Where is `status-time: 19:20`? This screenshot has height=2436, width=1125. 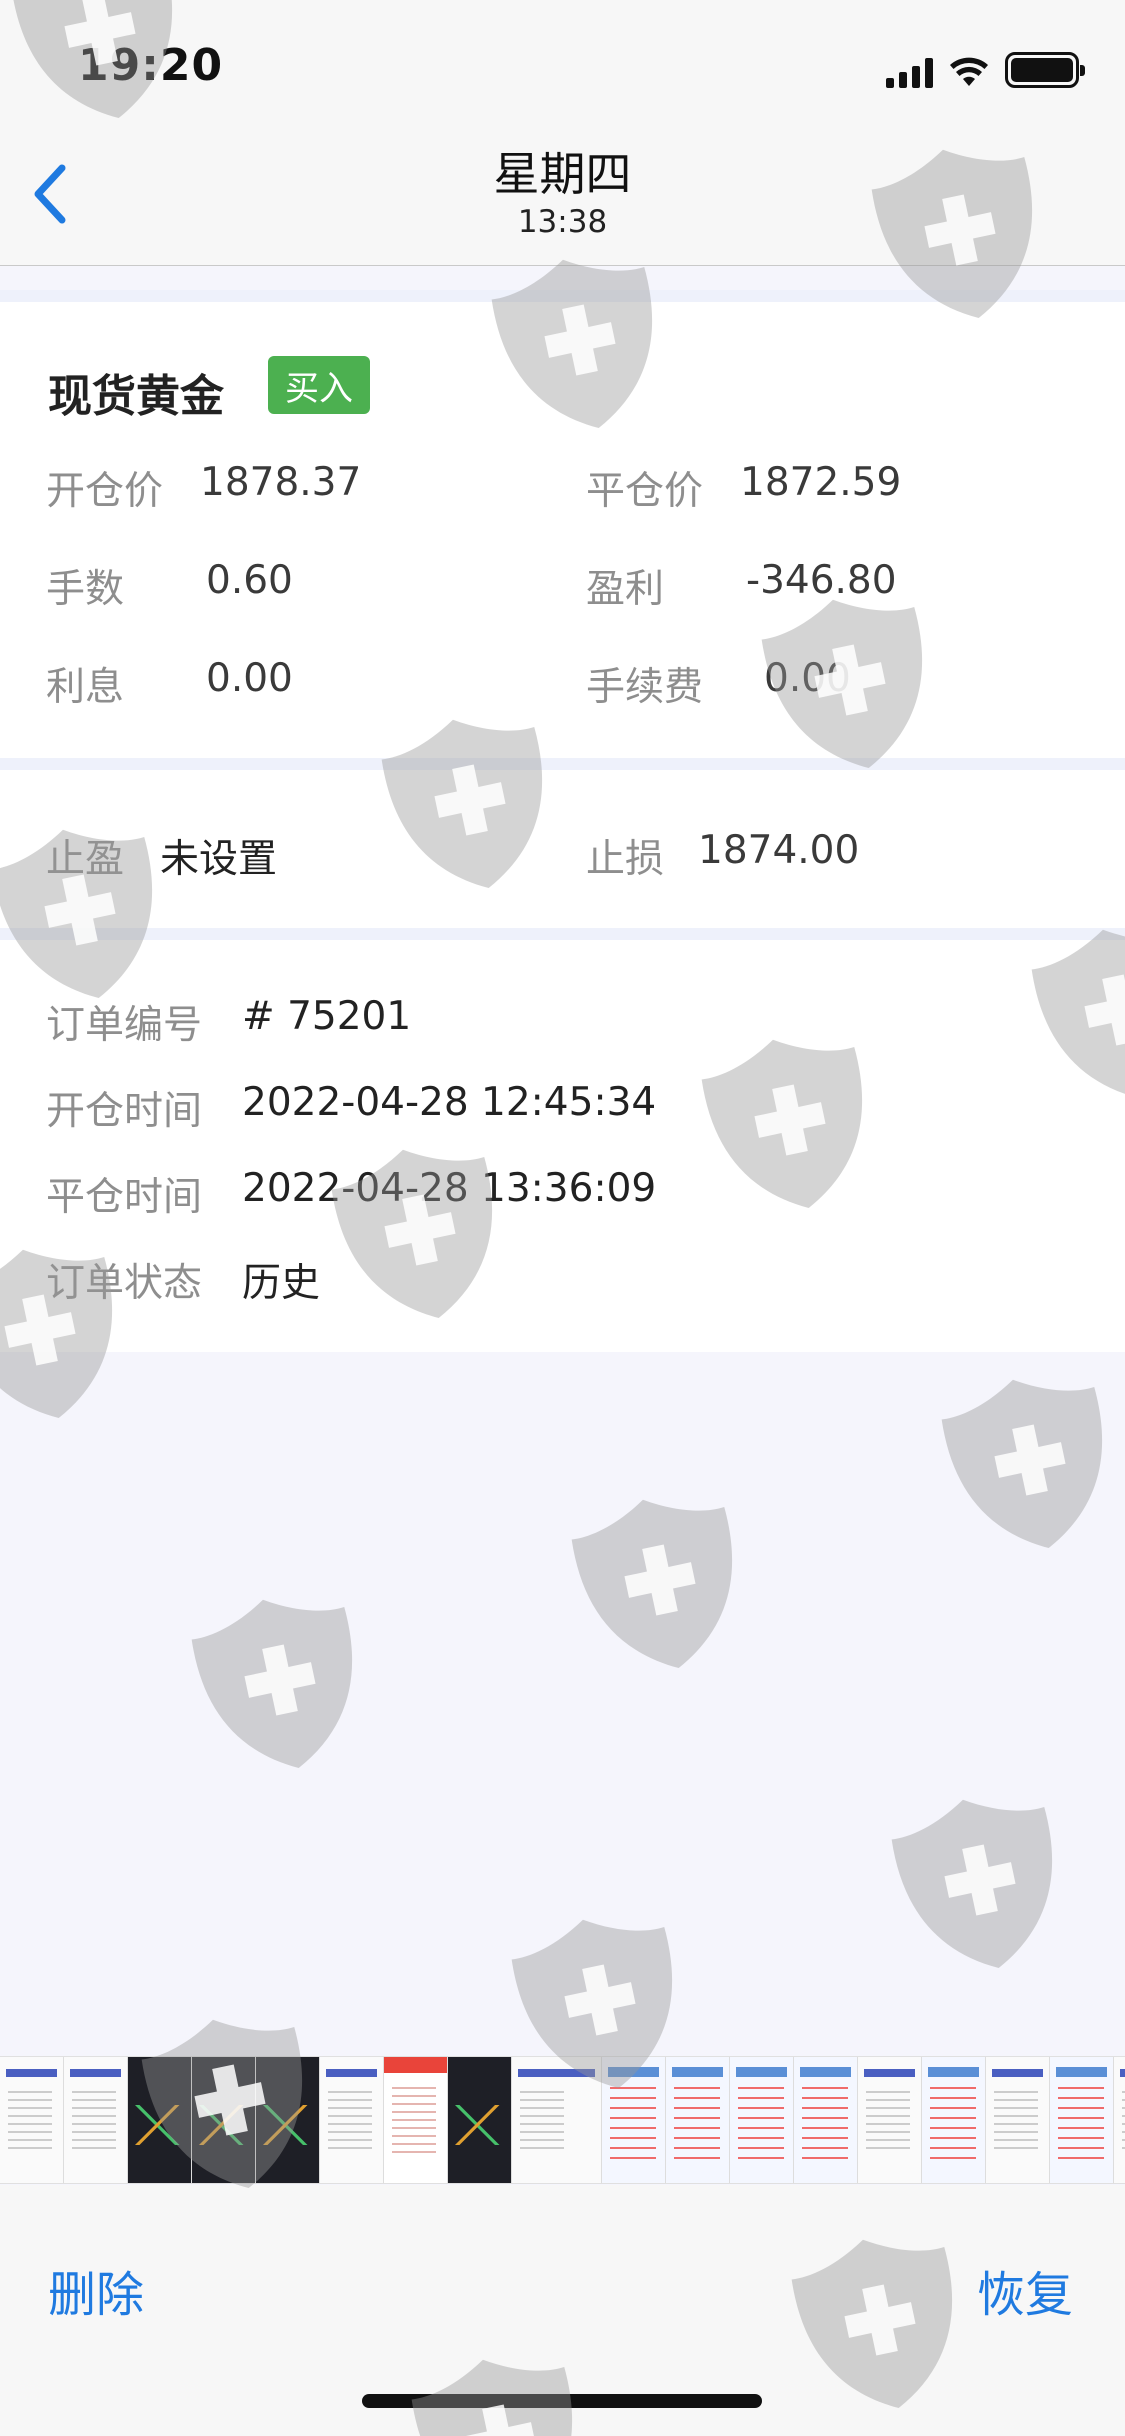
status-time: 19:20 is located at coordinates (151, 65).